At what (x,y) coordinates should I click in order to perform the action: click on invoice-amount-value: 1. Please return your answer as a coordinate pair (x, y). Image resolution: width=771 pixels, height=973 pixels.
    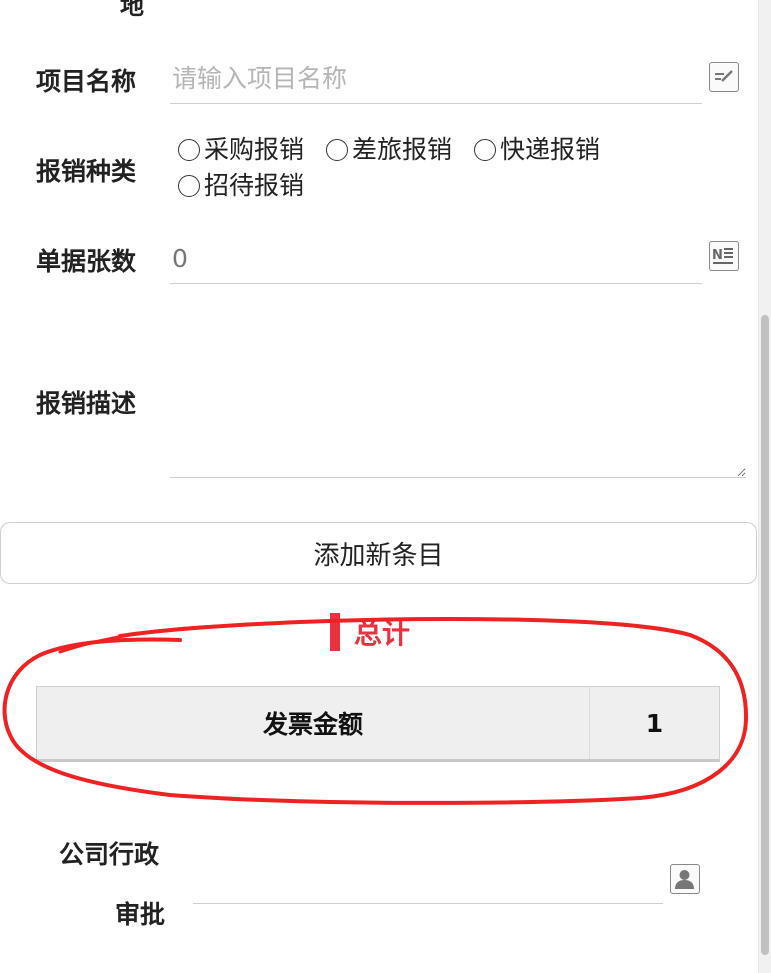
    Looking at the image, I should click on (654, 723).